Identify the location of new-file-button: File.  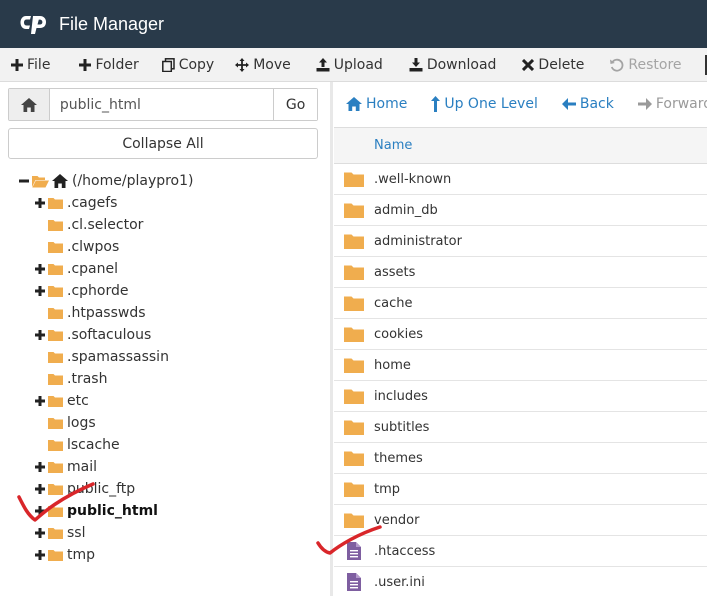
(29, 64).